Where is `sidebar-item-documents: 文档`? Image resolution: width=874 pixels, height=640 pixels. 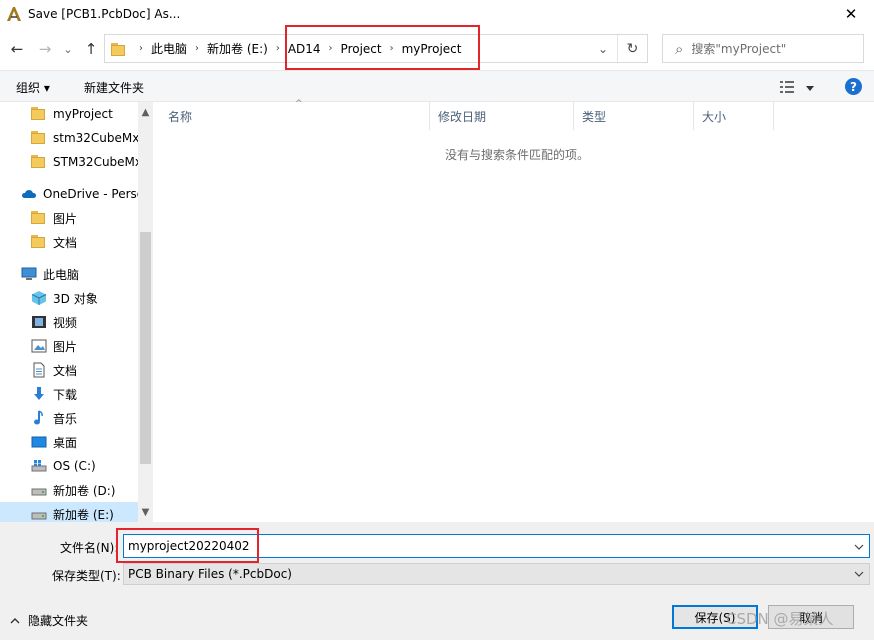 sidebar-item-documents: 文档 is located at coordinates (69, 370).